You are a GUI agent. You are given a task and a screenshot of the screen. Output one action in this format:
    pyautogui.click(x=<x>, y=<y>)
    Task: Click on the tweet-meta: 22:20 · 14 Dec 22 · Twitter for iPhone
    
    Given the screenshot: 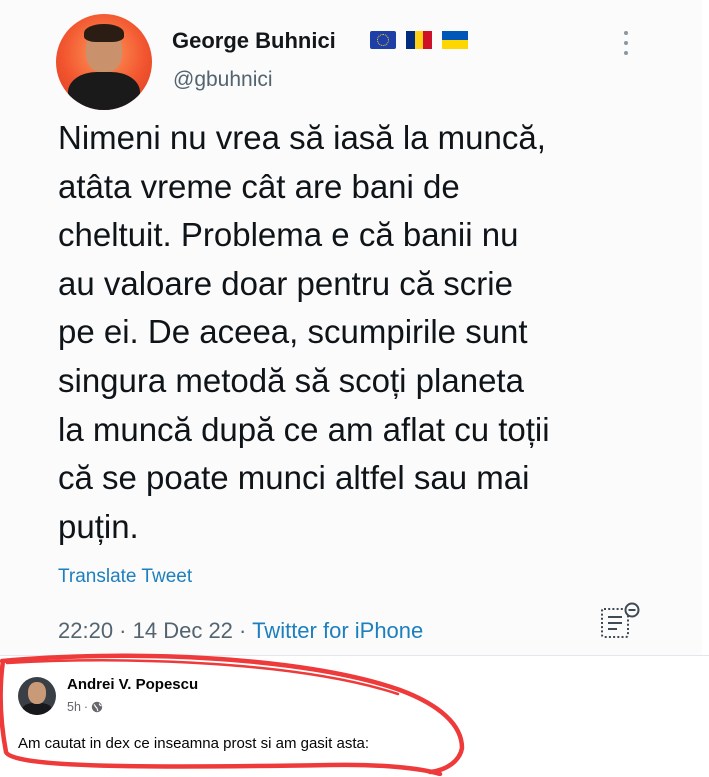 What is the action you would take?
    pyautogui.click(x=240, y=631)
    